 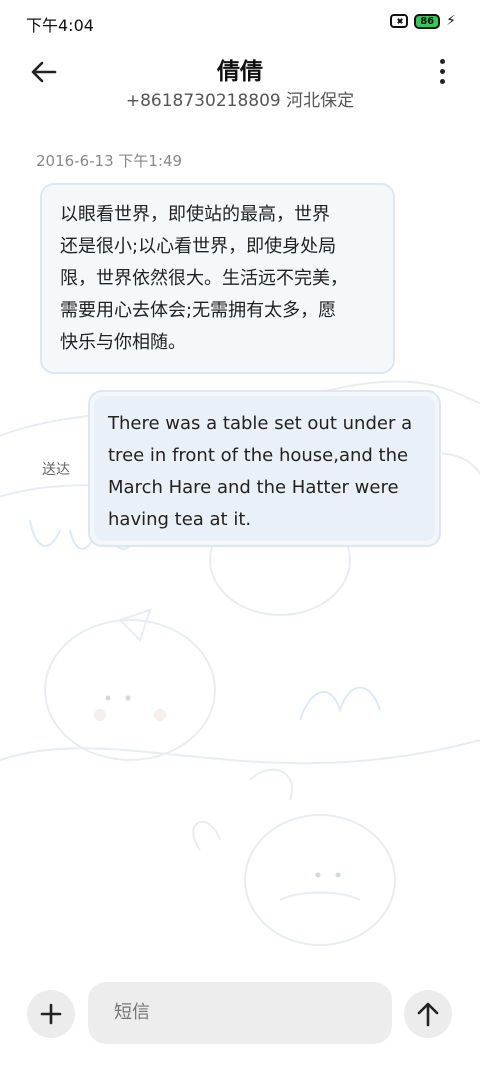 I want to click on message-line: tree in front of the house,and the, so click(x=258, y=455).